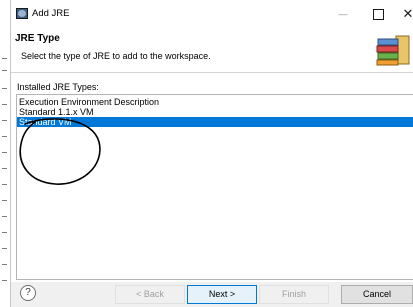  What do you see at coordinates (22, 13) in the screenshot?
I see `eclipse-app-icon` at bounding box center [22, 13].